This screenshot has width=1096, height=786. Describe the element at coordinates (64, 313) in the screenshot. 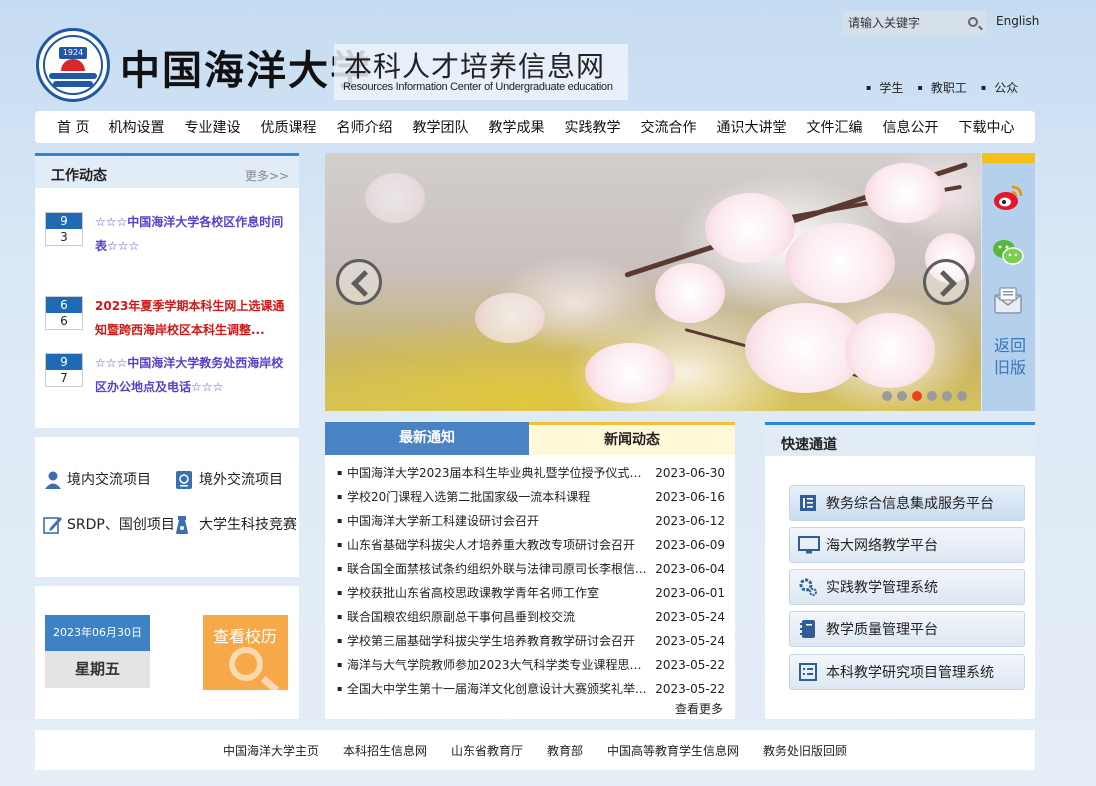

I see `date-badge: 6 6` at that location.